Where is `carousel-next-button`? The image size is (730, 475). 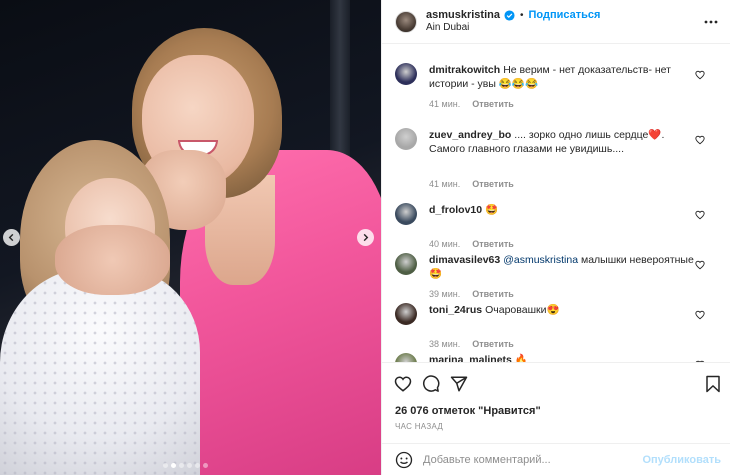
carousel-next-button is located at coordinates (365, 237).